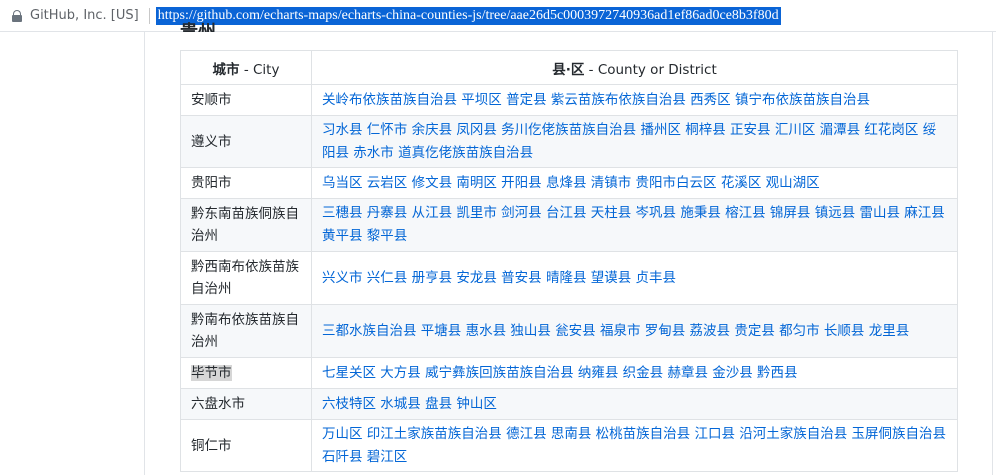 The width and height of the screenshot is (996, 475). I want to click on districts-cell: 六枝特区 水城县 盘县 钟山区, so click(634, 404).